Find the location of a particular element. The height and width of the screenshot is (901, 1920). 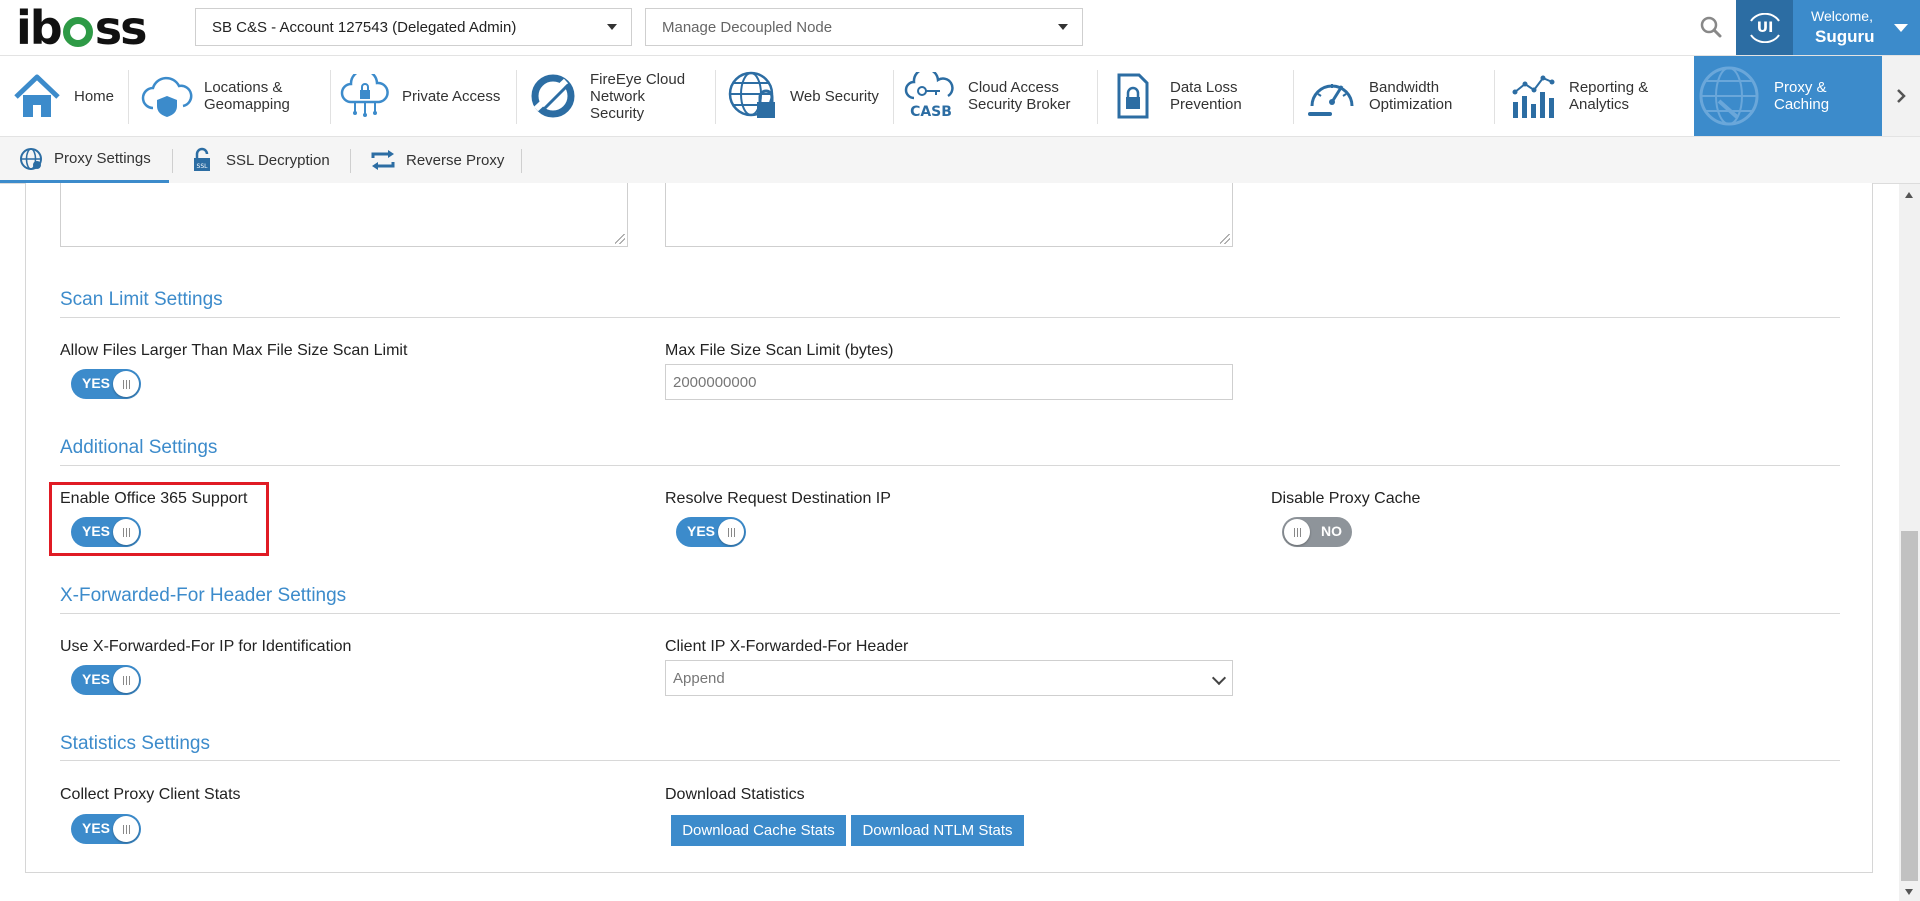

page-scrollbar is located at coordinates (1909, 542).